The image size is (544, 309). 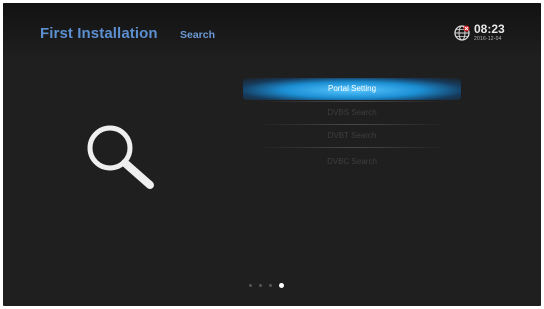 What do you see at coordinates (99, 33) in the screenshot?
I see `page-title: First Installation` at bounding box center [99, 33].